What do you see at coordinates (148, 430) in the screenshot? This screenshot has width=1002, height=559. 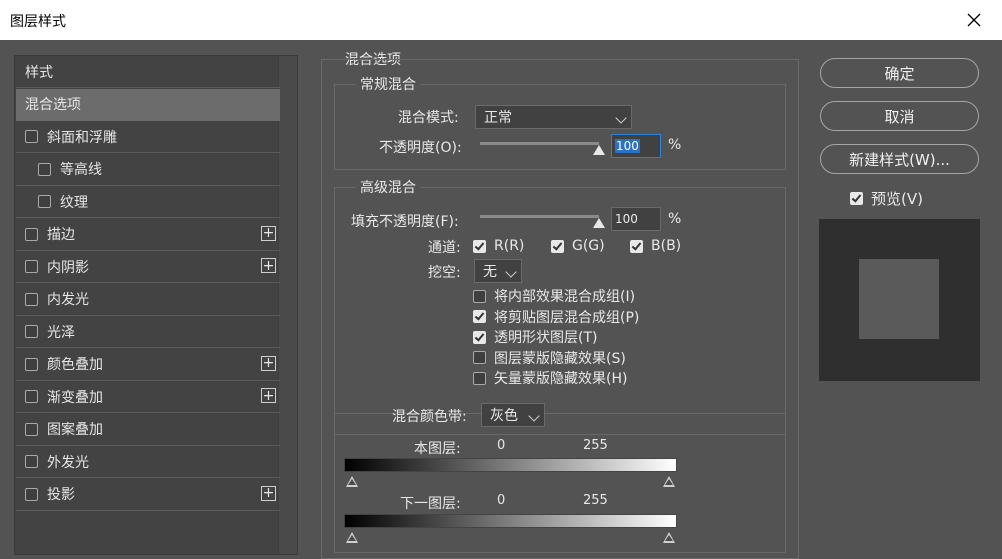 I see `sidebar-item: 图案叠加` at bounding box center [148, 430].